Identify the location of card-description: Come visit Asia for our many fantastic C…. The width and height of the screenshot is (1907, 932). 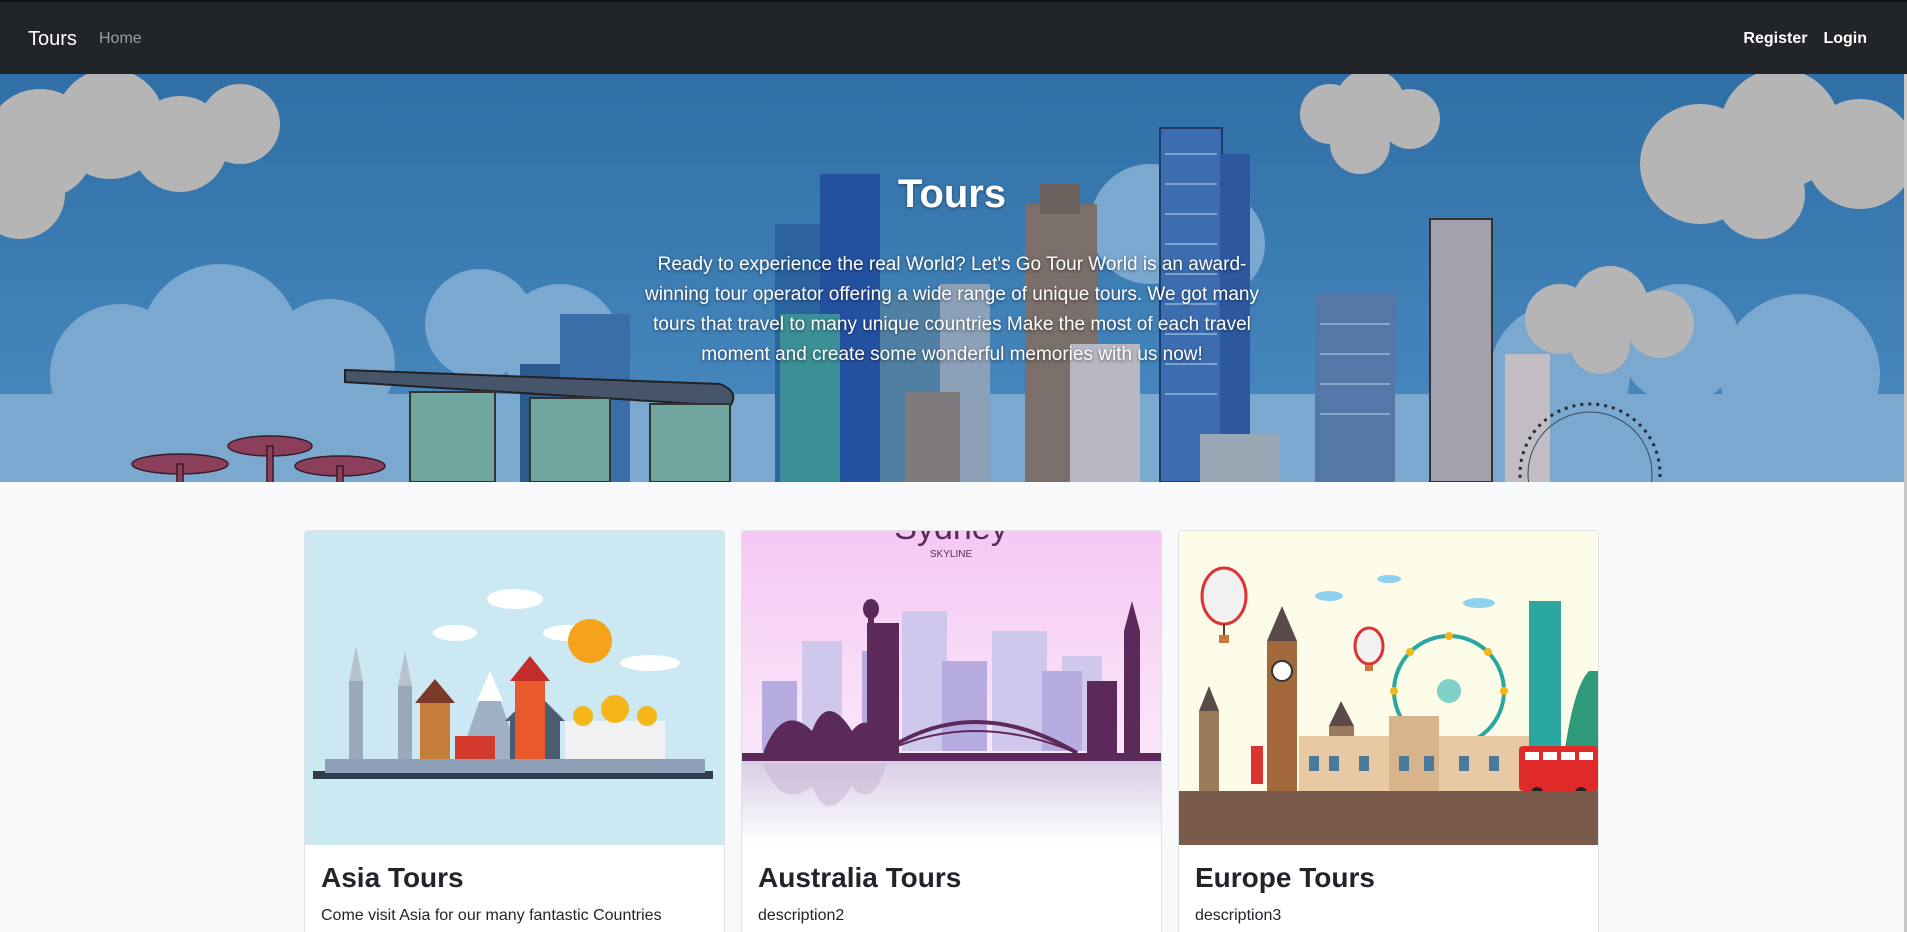
(491, 915).